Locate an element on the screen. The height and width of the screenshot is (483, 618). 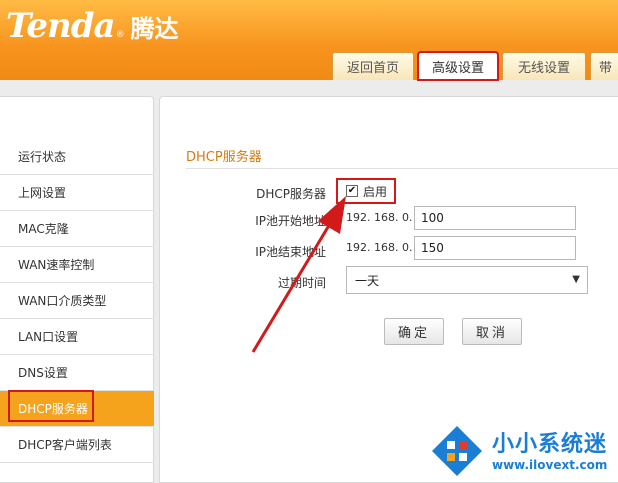
section-title: DHCP服务器 is located at coordinates (224, 157).